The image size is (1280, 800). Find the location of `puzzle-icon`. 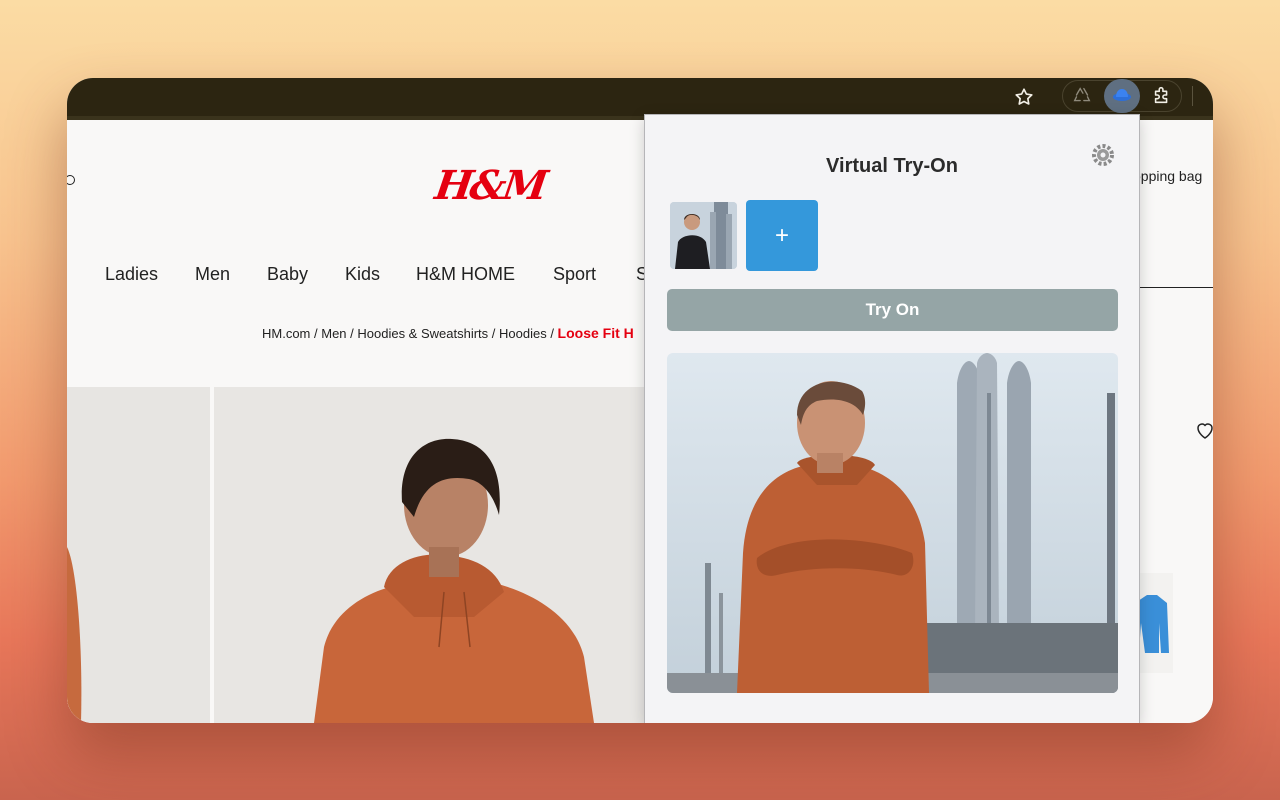

puzzle-icon is located at coordinates (1162, 95).